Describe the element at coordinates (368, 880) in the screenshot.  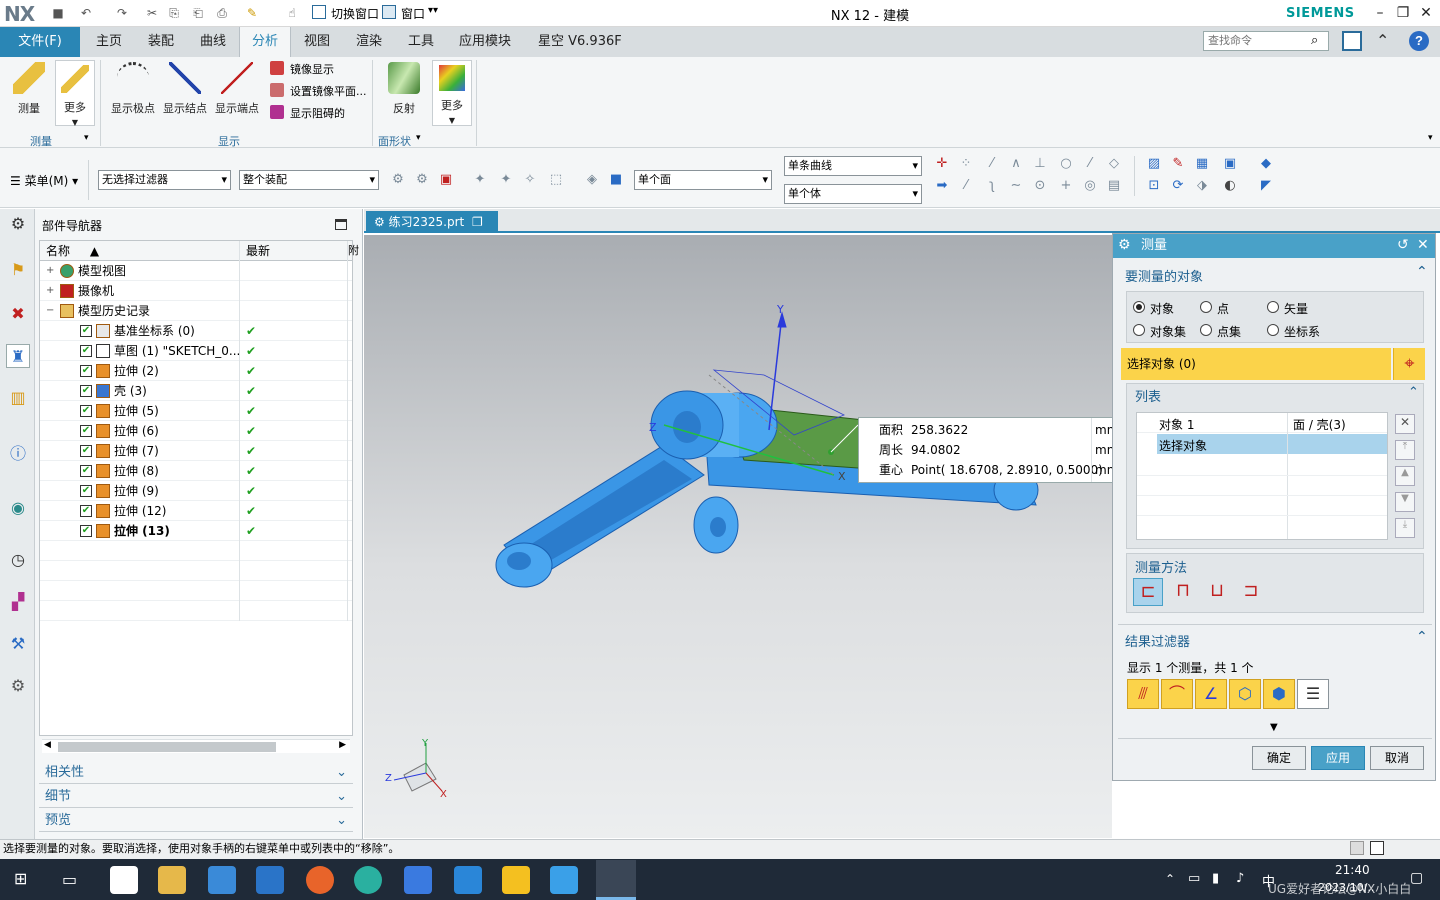
I see `taskbar-edge-icon` at that location.